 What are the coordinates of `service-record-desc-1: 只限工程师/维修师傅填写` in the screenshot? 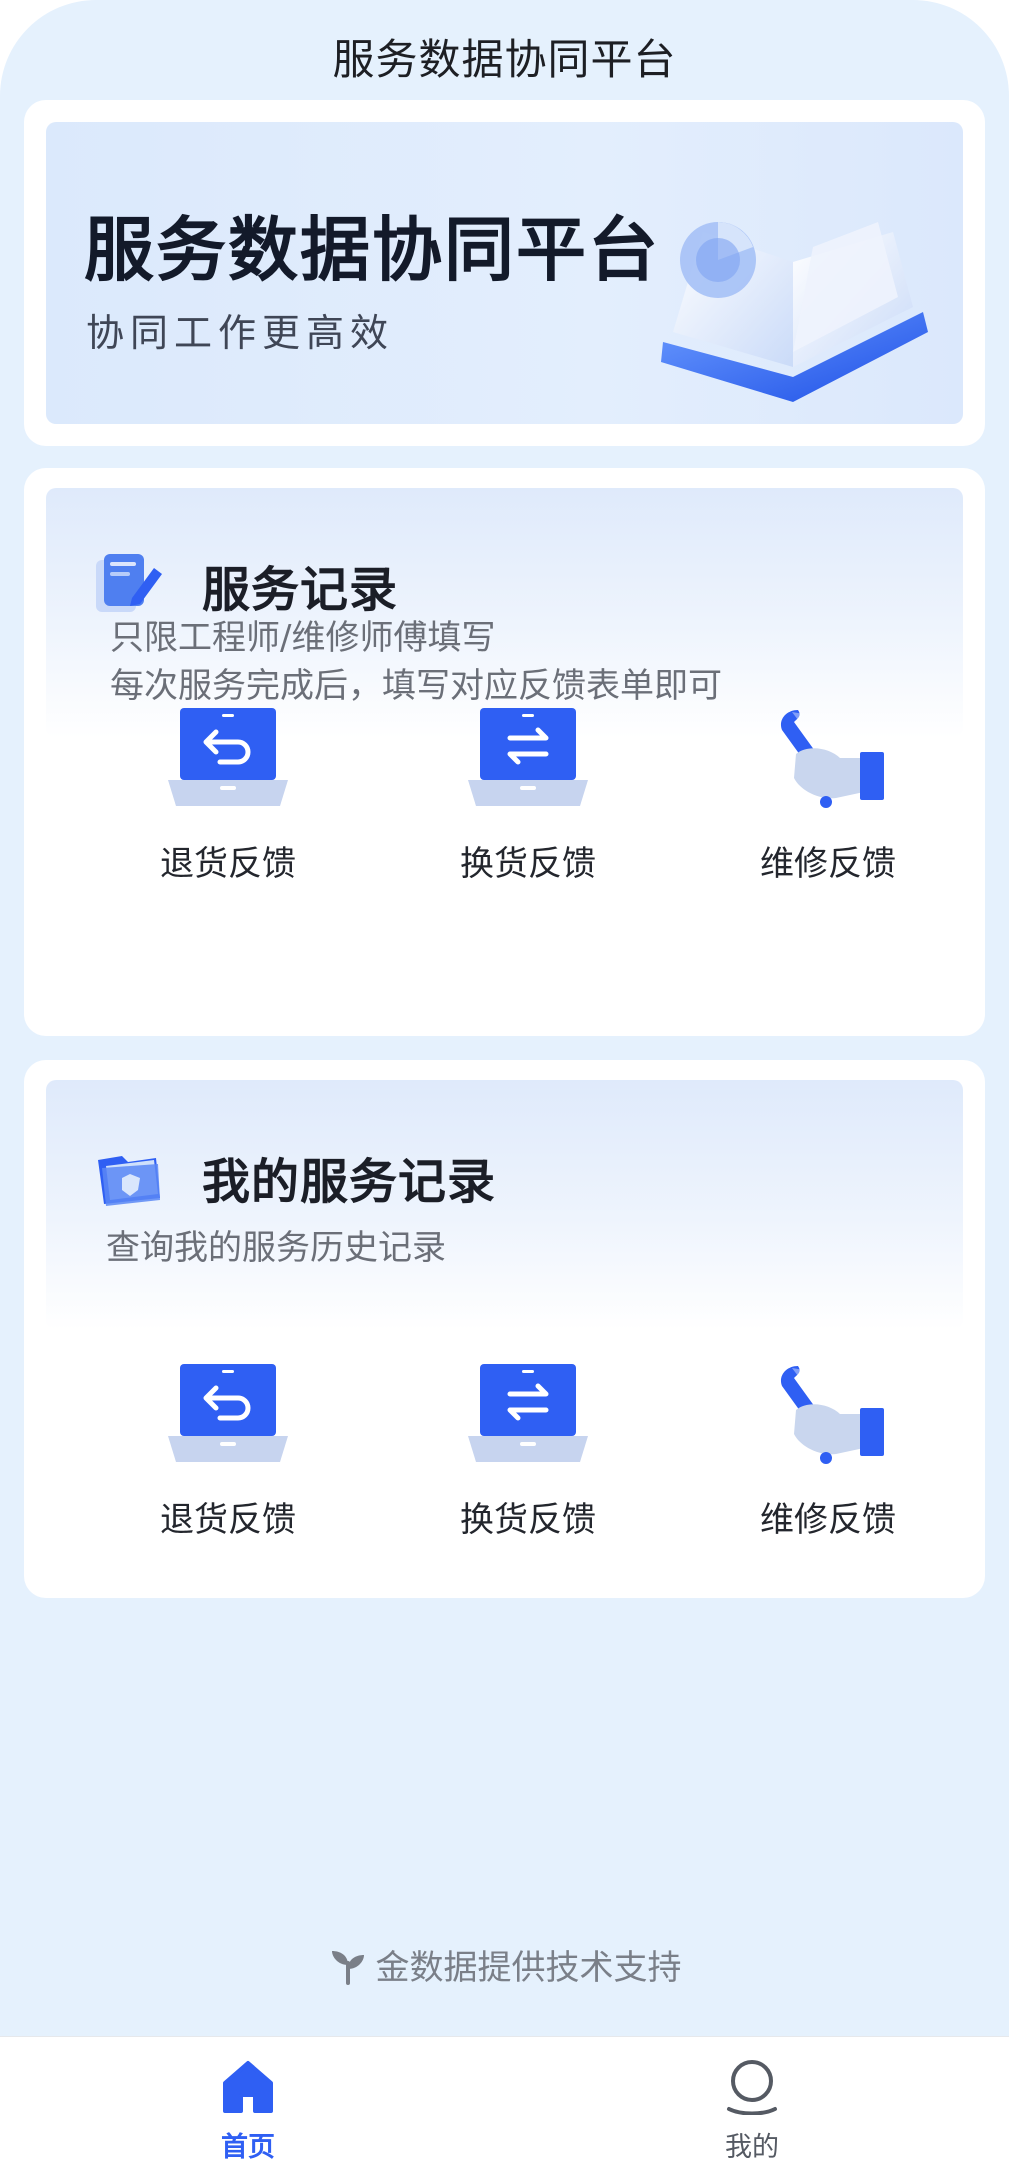 It's located at (303, 638).